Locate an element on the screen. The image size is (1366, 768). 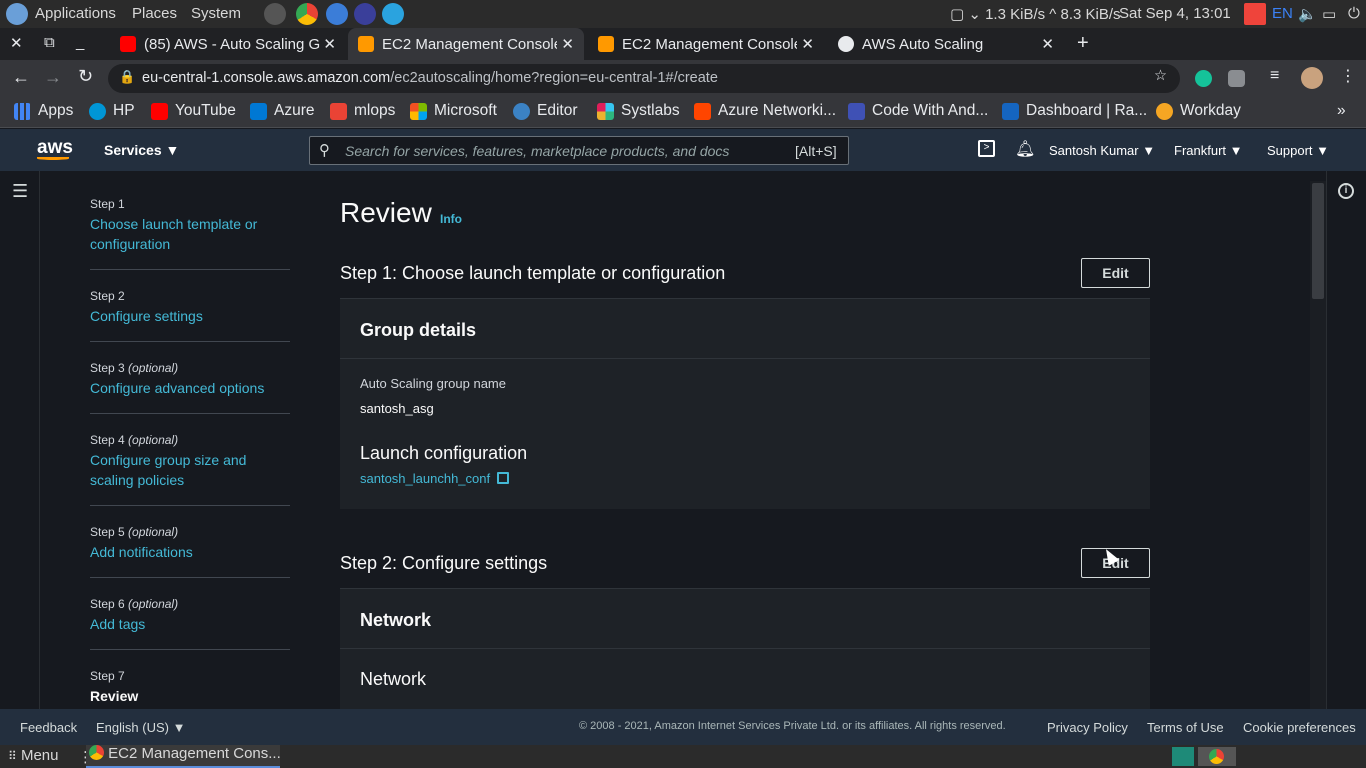
window-close-icon: ✕ is located at coordinates (16, 43).